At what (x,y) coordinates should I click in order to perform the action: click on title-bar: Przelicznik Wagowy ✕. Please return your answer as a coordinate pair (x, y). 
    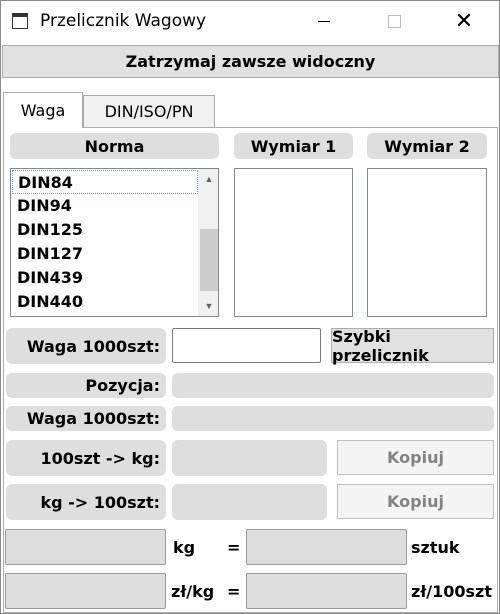
    Looking at the image, I should click on (250, 21).